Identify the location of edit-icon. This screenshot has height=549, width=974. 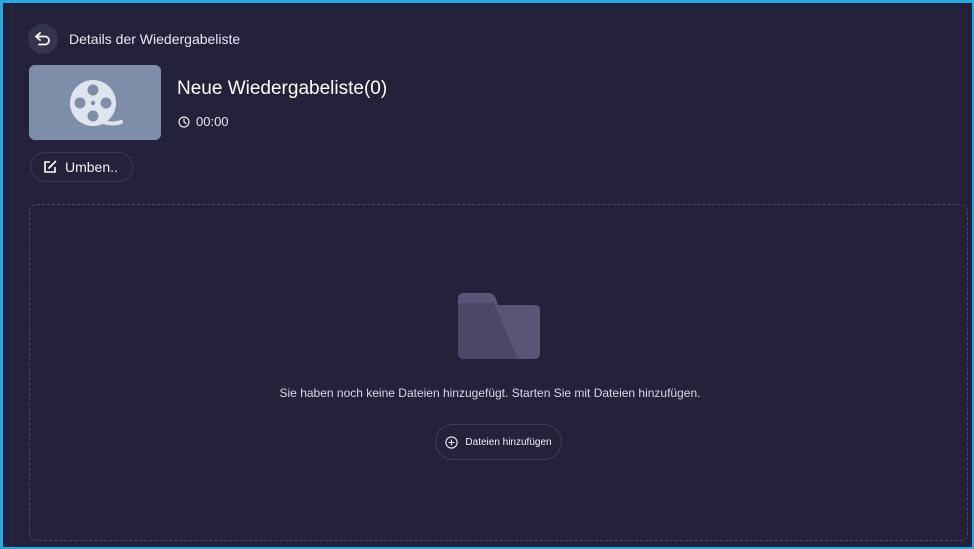
(50, 166).